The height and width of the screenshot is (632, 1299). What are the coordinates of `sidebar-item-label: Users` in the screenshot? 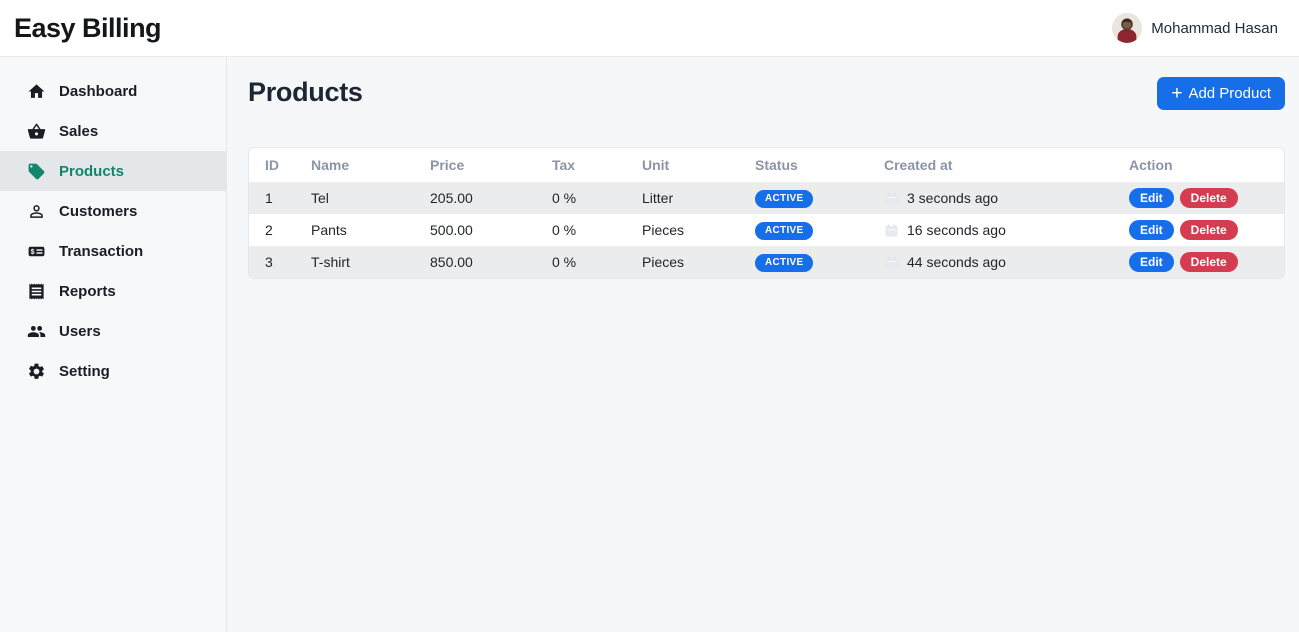 It's located at (80, 331).